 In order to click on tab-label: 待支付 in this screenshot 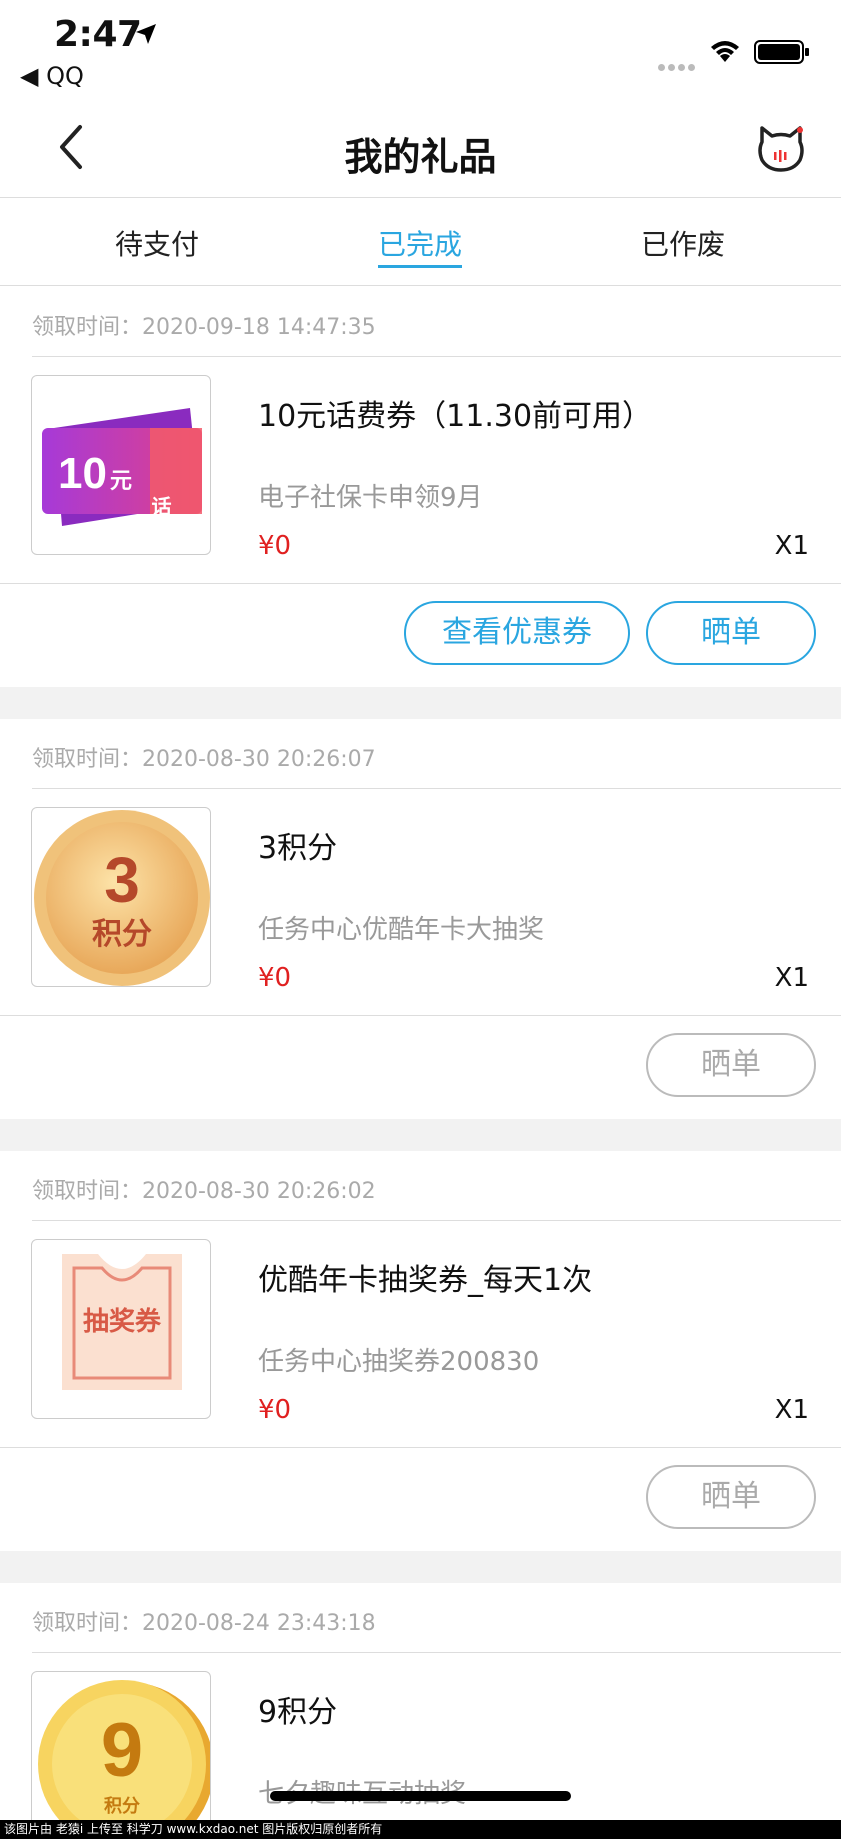, I will do `click(156, 244)`.